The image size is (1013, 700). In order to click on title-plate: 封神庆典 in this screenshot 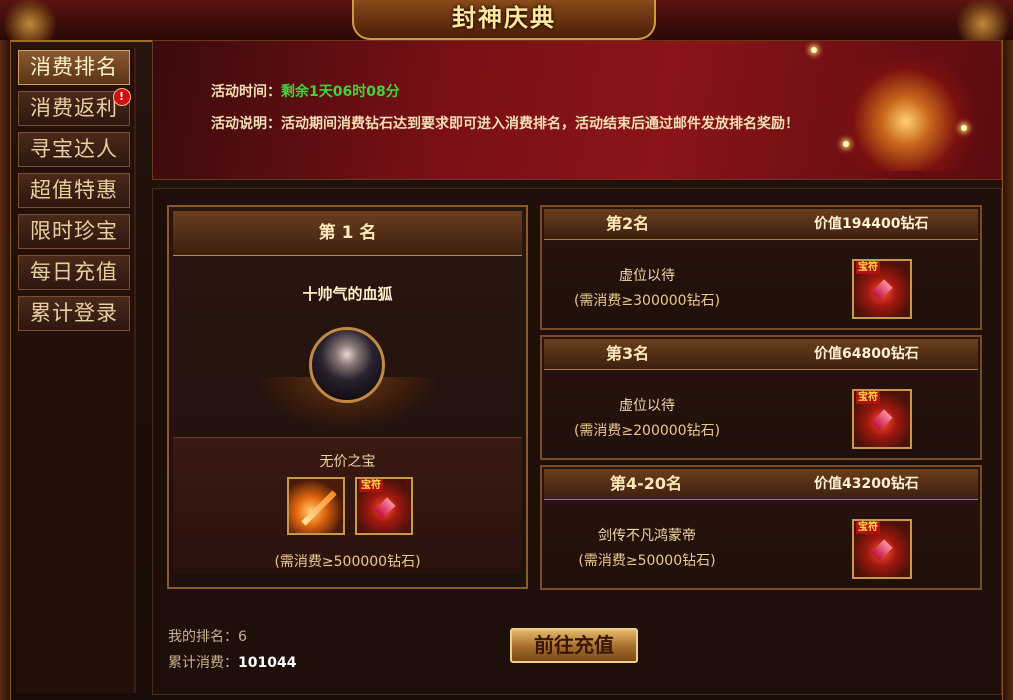, I will do `click(504, 20)`.